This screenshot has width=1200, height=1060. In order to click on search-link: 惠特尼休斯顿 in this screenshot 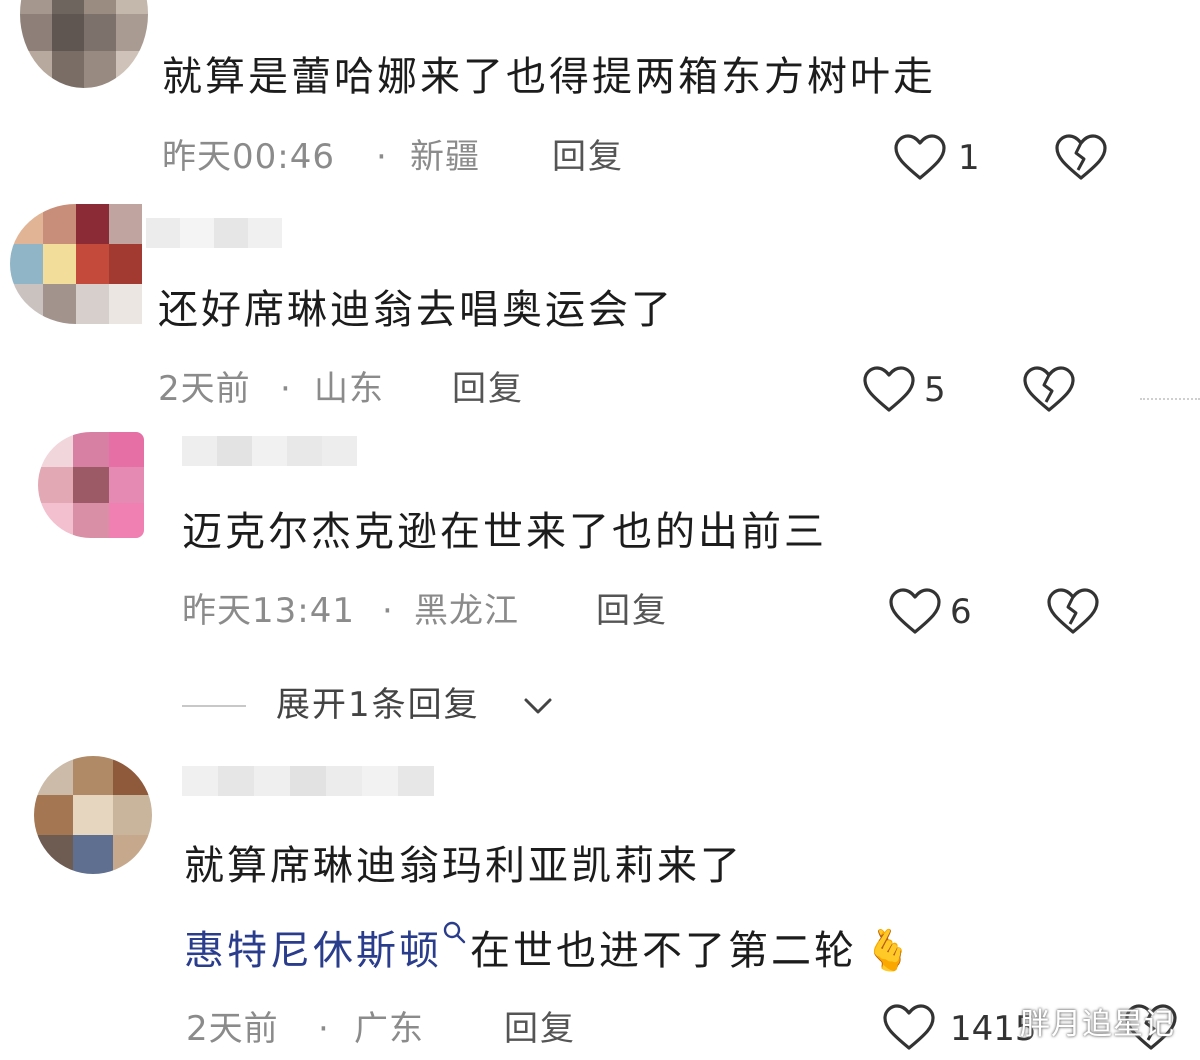, I will do `click(313, 951)`.